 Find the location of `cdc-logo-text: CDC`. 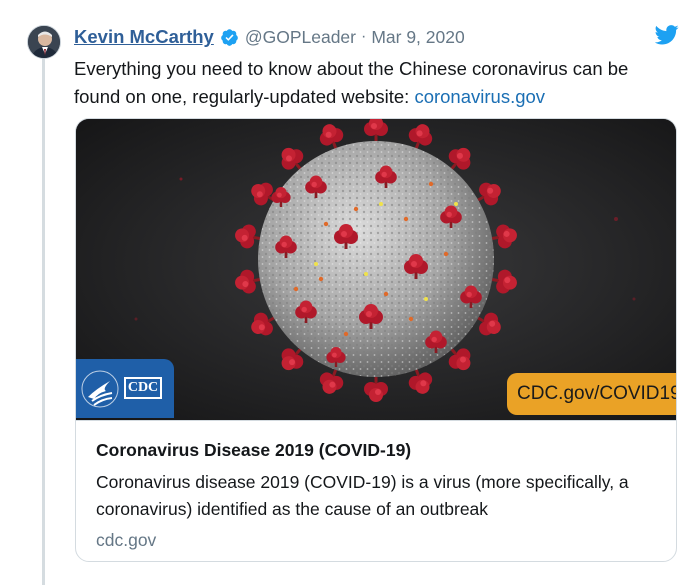

cdc-logo-text: CDC is located at coordinates (143, 388).